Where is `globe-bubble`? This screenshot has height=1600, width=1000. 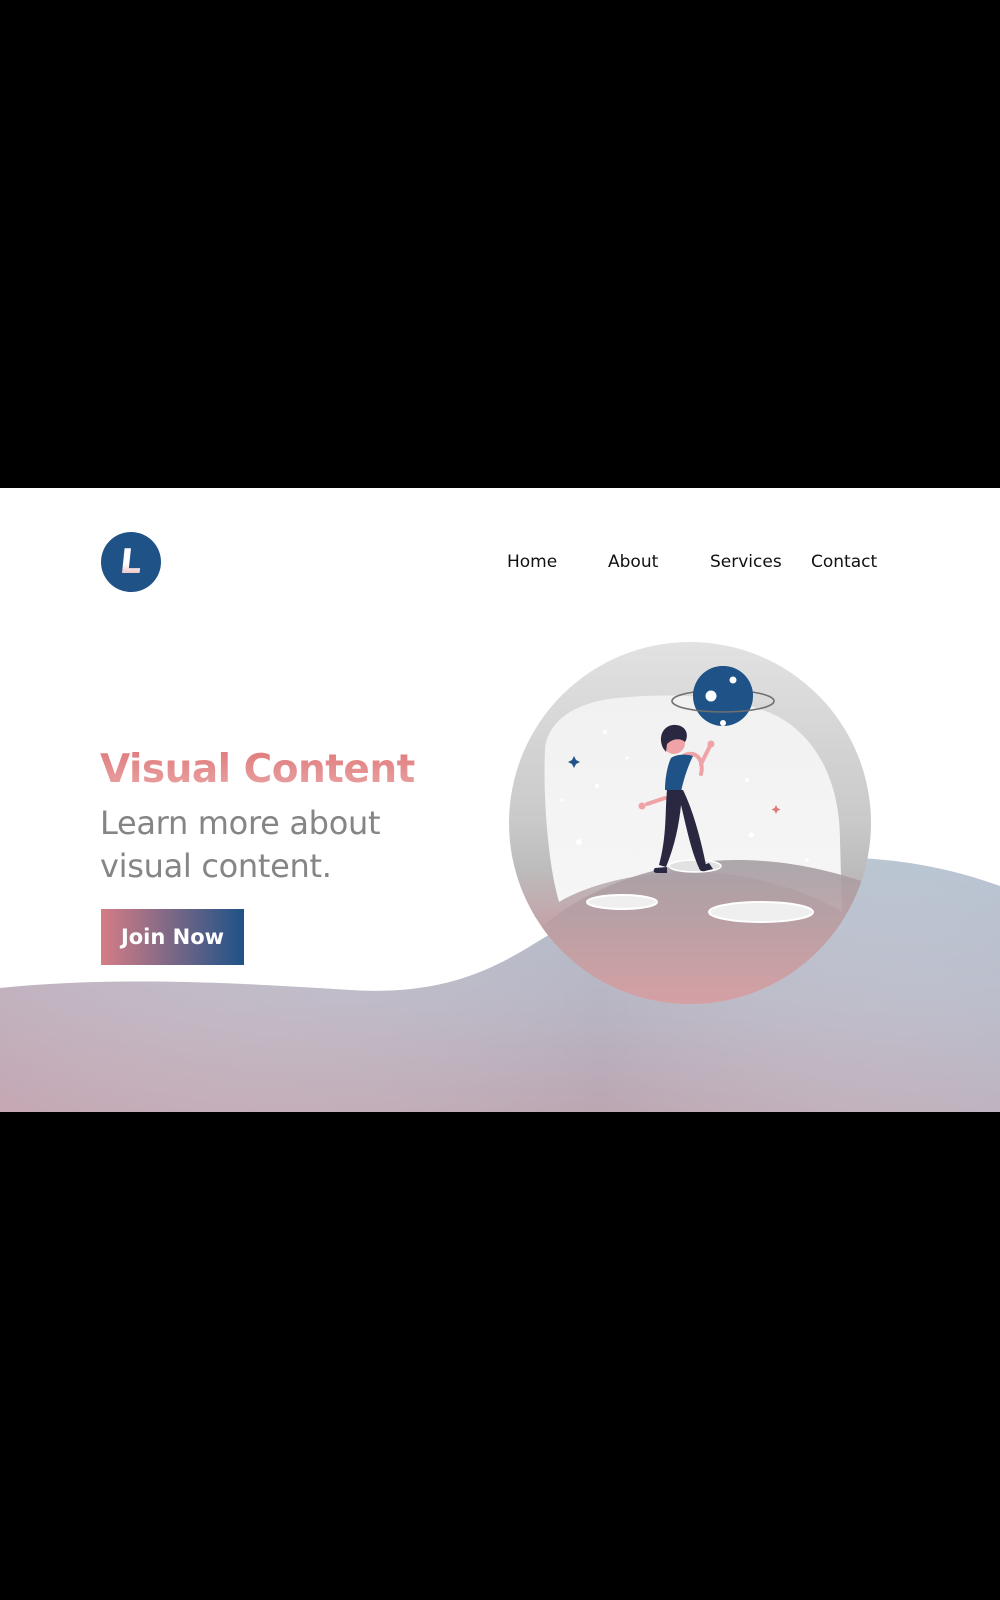
globe-bubble is located at coordinates (690, 823).